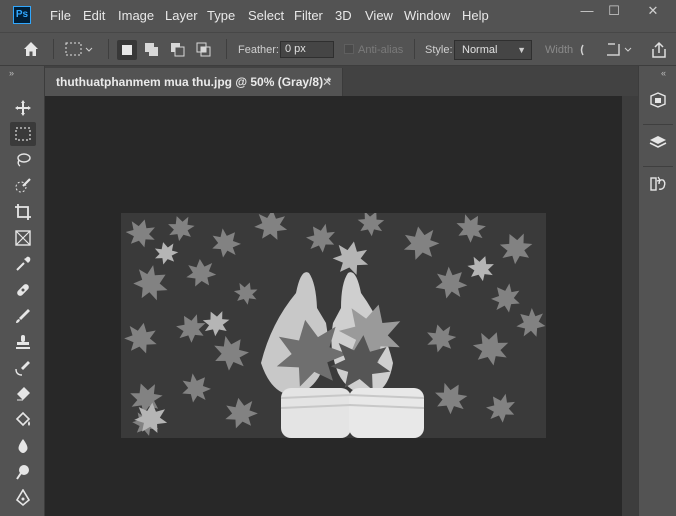  What do you see at coordinates (620, 50) in the screenshot?
I see `refine-edge-icon` at bounding box center [620, 50].